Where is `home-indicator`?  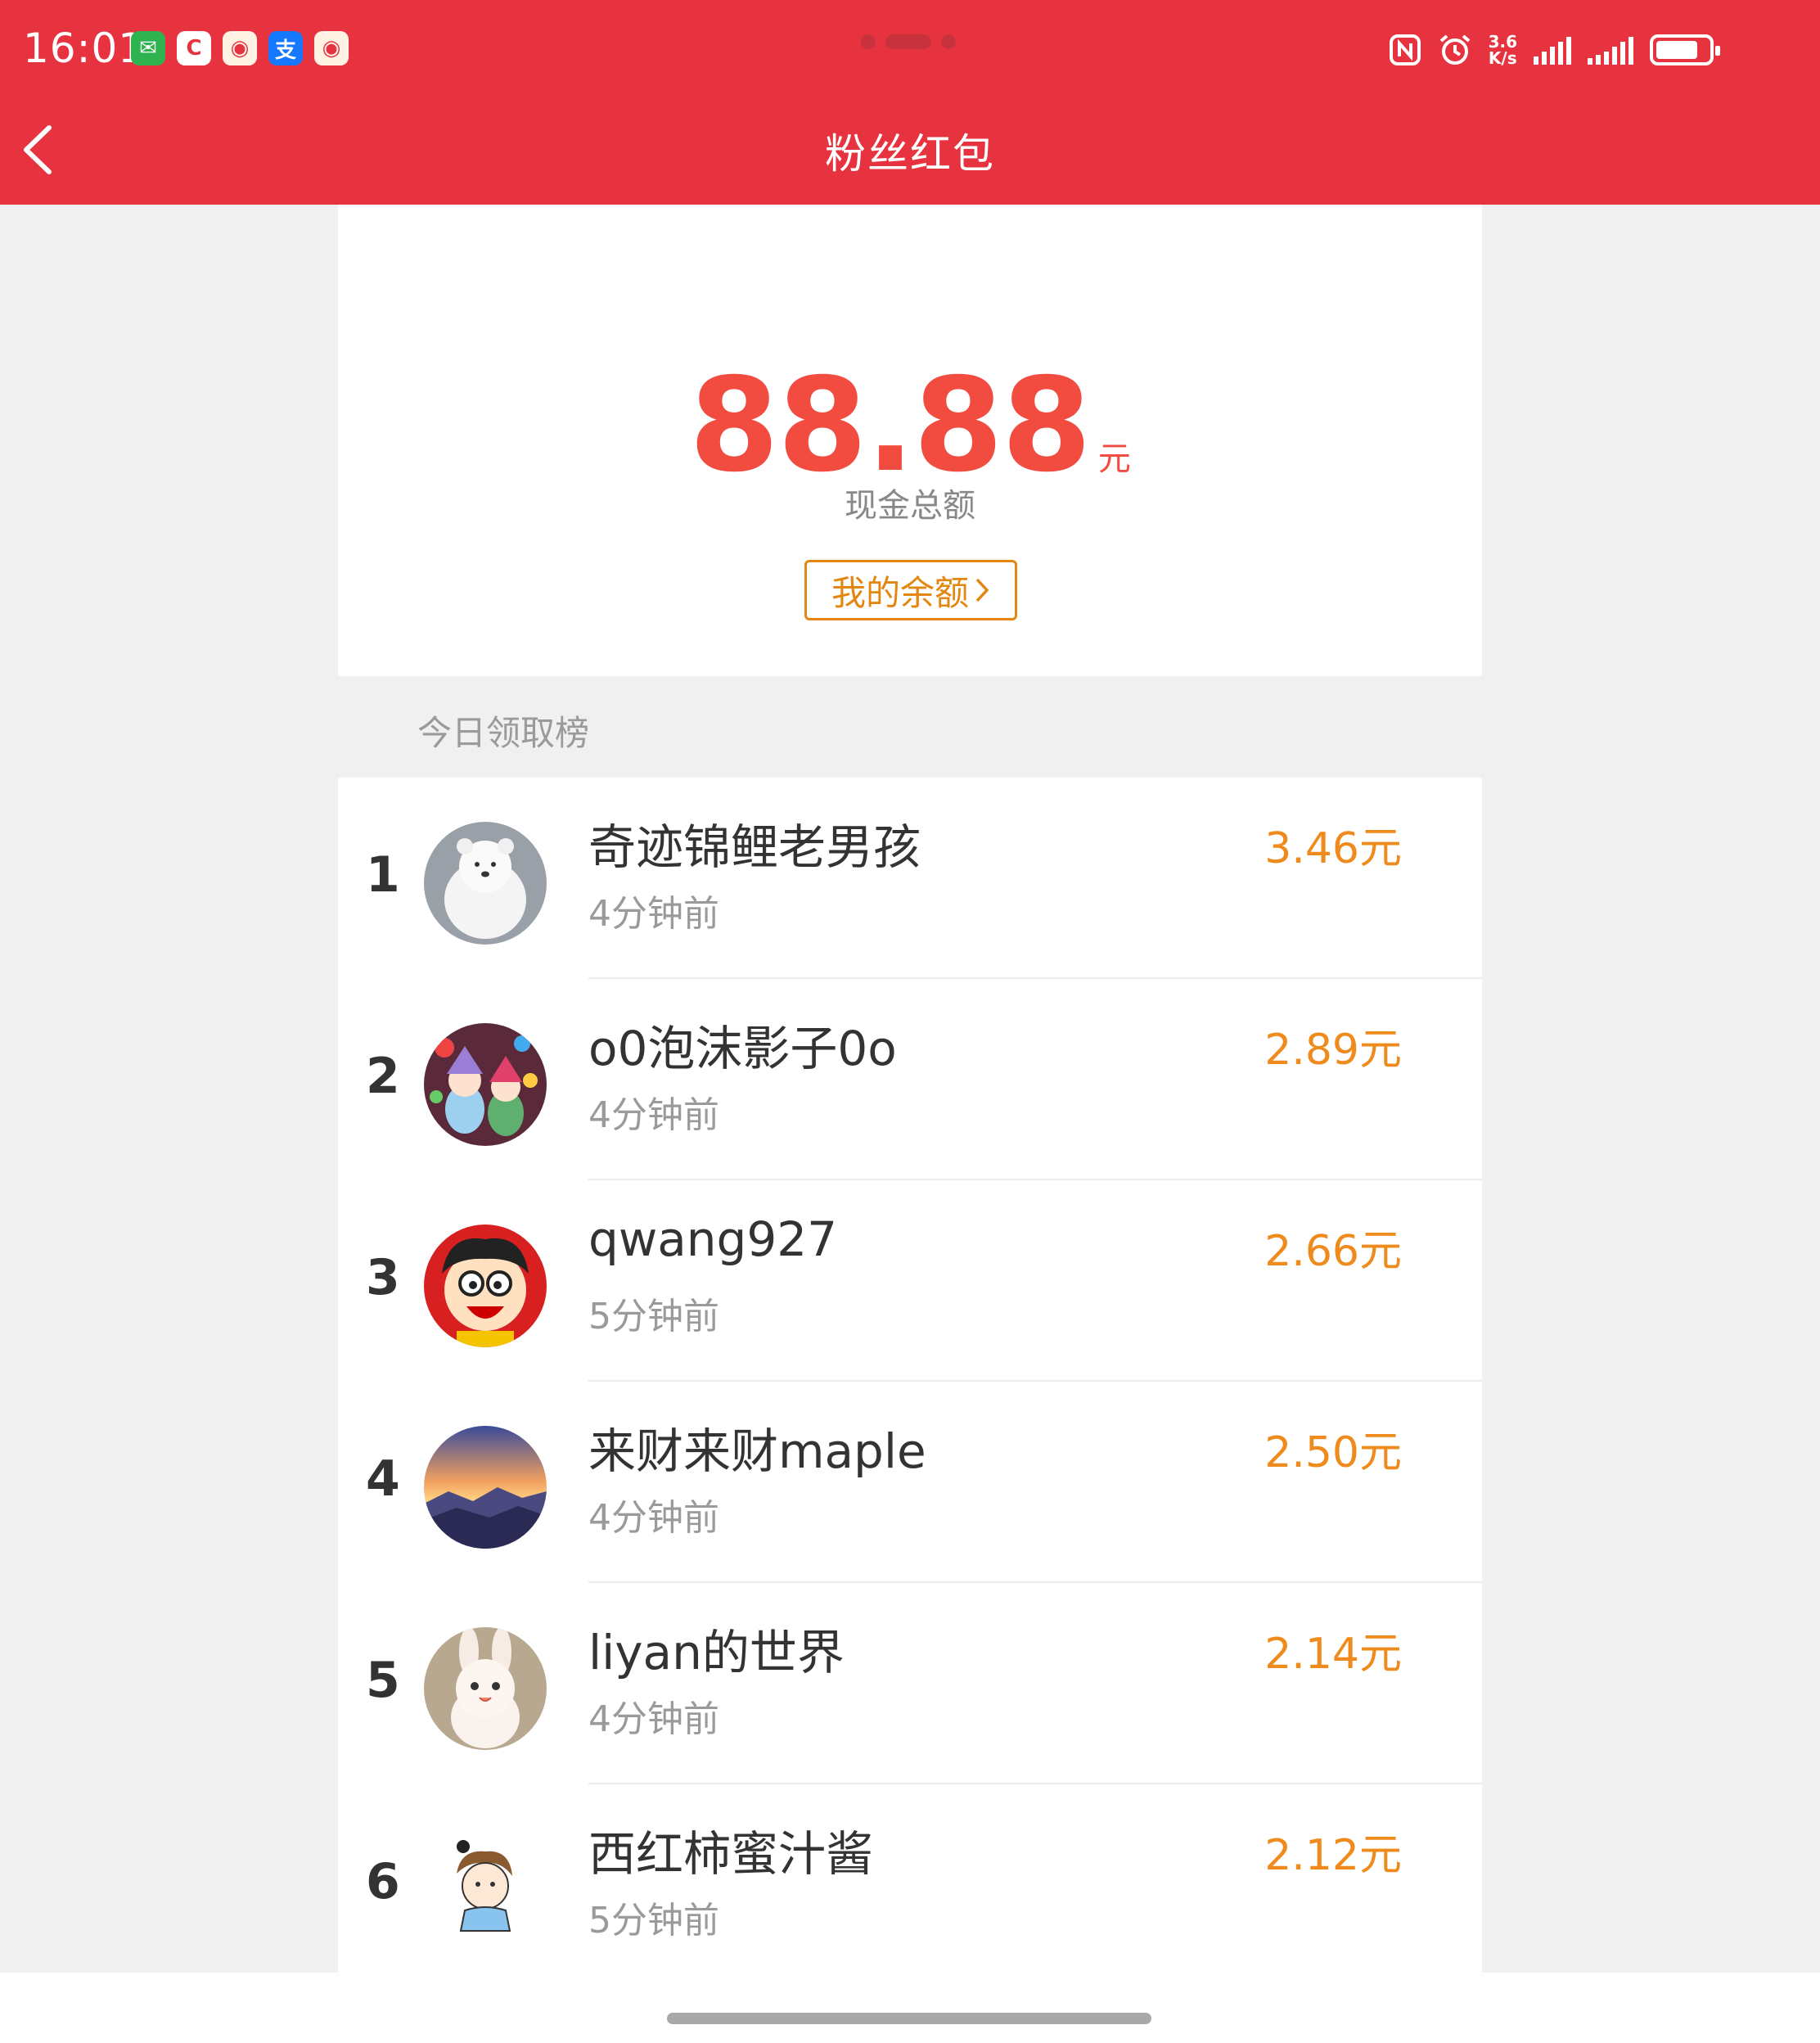 home-indicator is located at coordinates (909, 2018).